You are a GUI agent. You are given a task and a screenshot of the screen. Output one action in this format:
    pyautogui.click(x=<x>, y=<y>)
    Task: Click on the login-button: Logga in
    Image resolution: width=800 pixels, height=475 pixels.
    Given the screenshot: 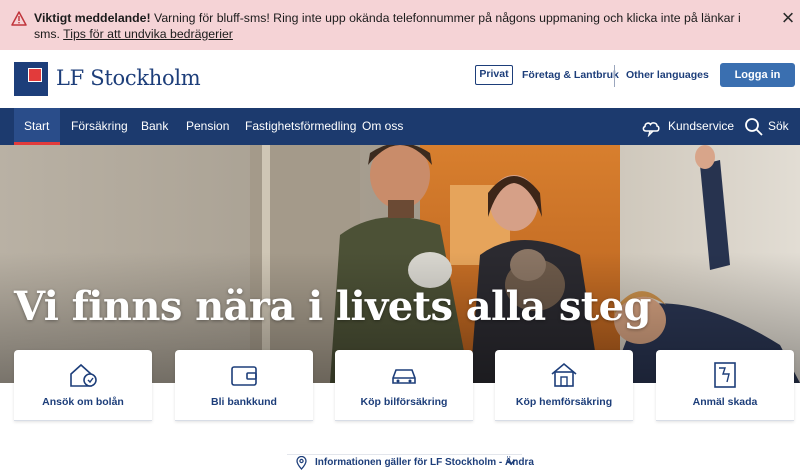 What is the action you would take?
    pyautogui.click(x=757, y=75)
    